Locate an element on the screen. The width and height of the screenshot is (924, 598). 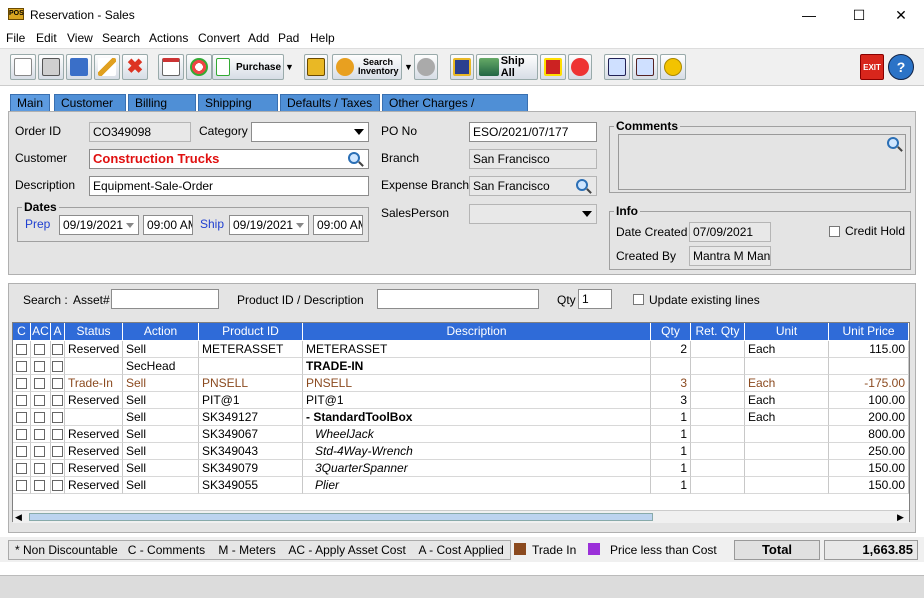
approve-button is located at coordinates (617, 67).